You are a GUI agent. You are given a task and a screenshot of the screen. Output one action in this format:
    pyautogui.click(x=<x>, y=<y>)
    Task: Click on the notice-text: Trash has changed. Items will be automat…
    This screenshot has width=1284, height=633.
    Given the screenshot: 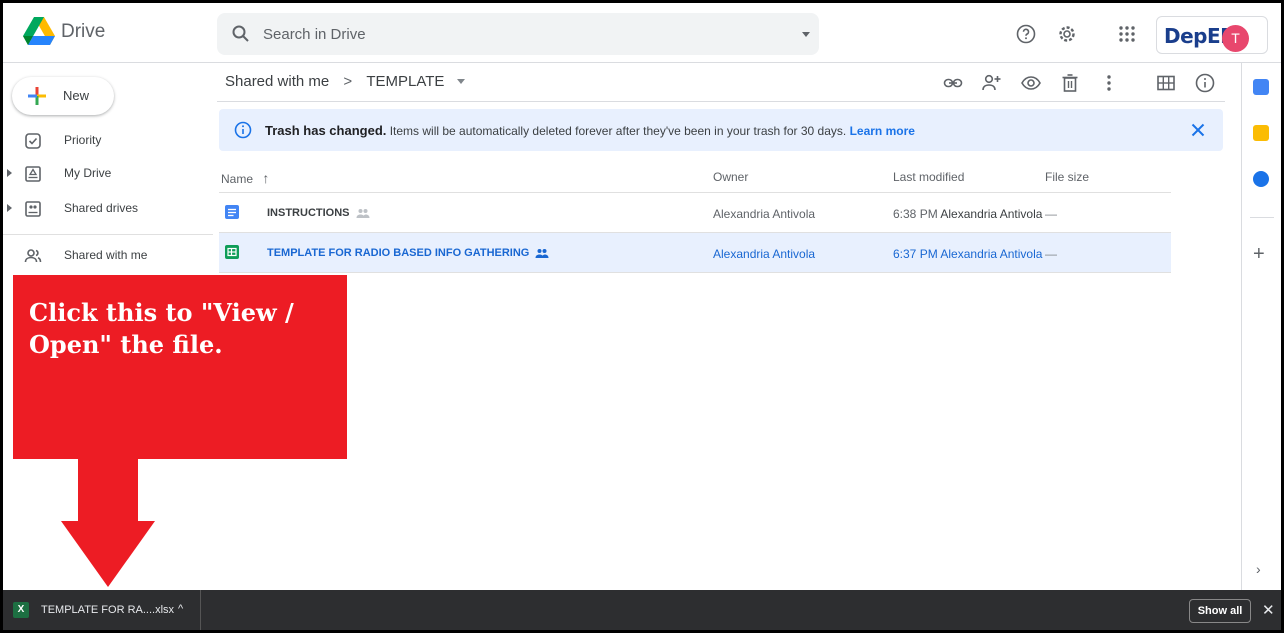 What is the action you would take?
    pyautogui.click(x=590, y=130)
    